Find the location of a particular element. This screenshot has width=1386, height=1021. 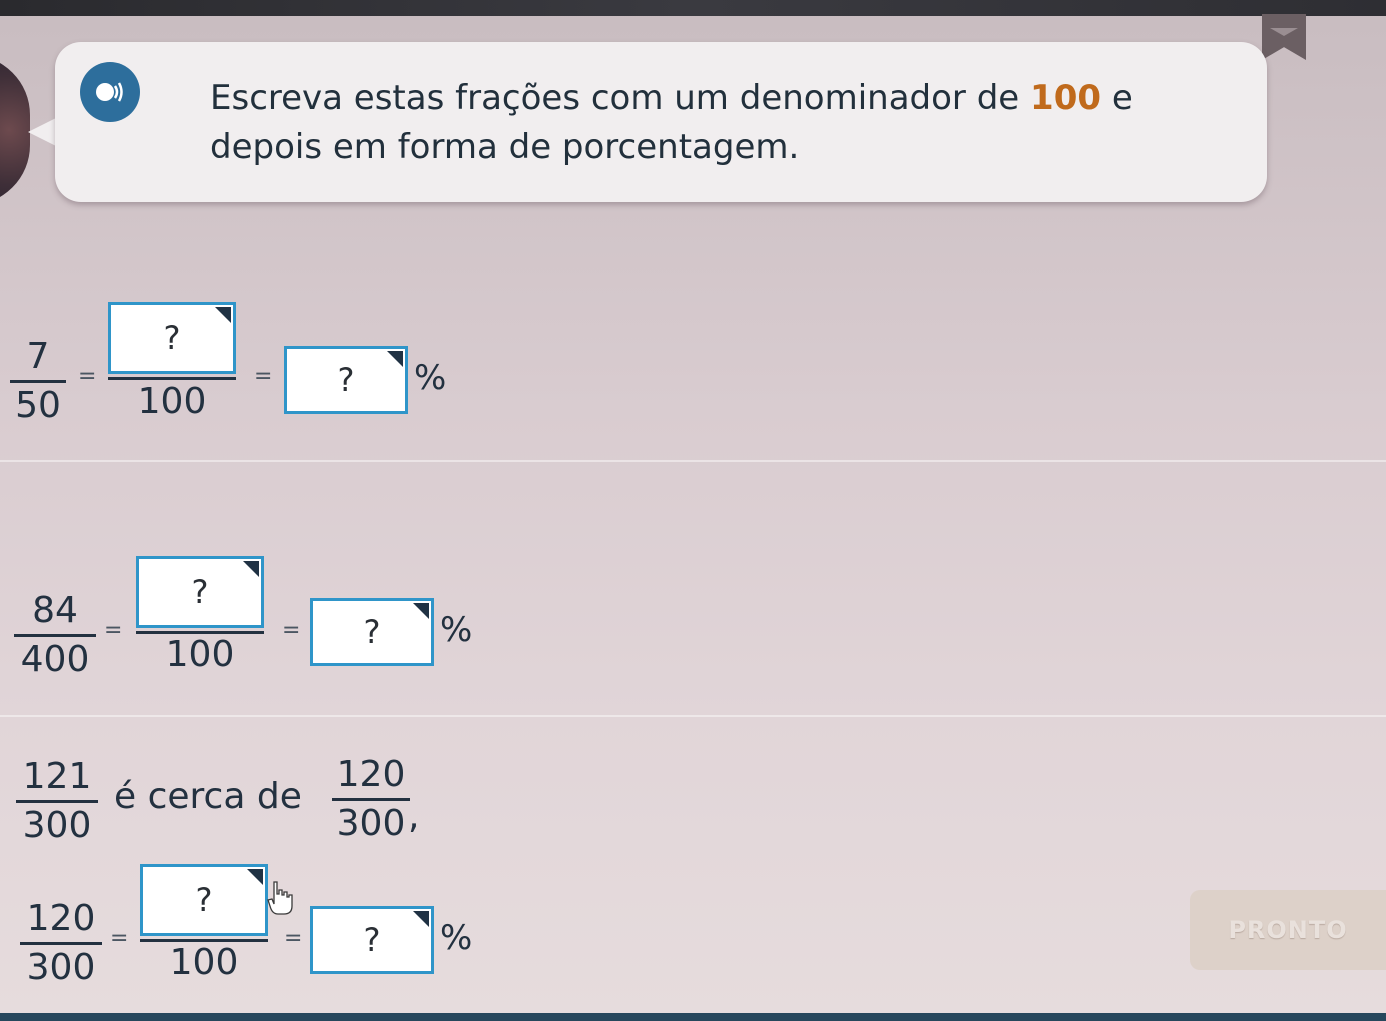

problem-1-numerator-input: ? is located at coordinates (172, 338).